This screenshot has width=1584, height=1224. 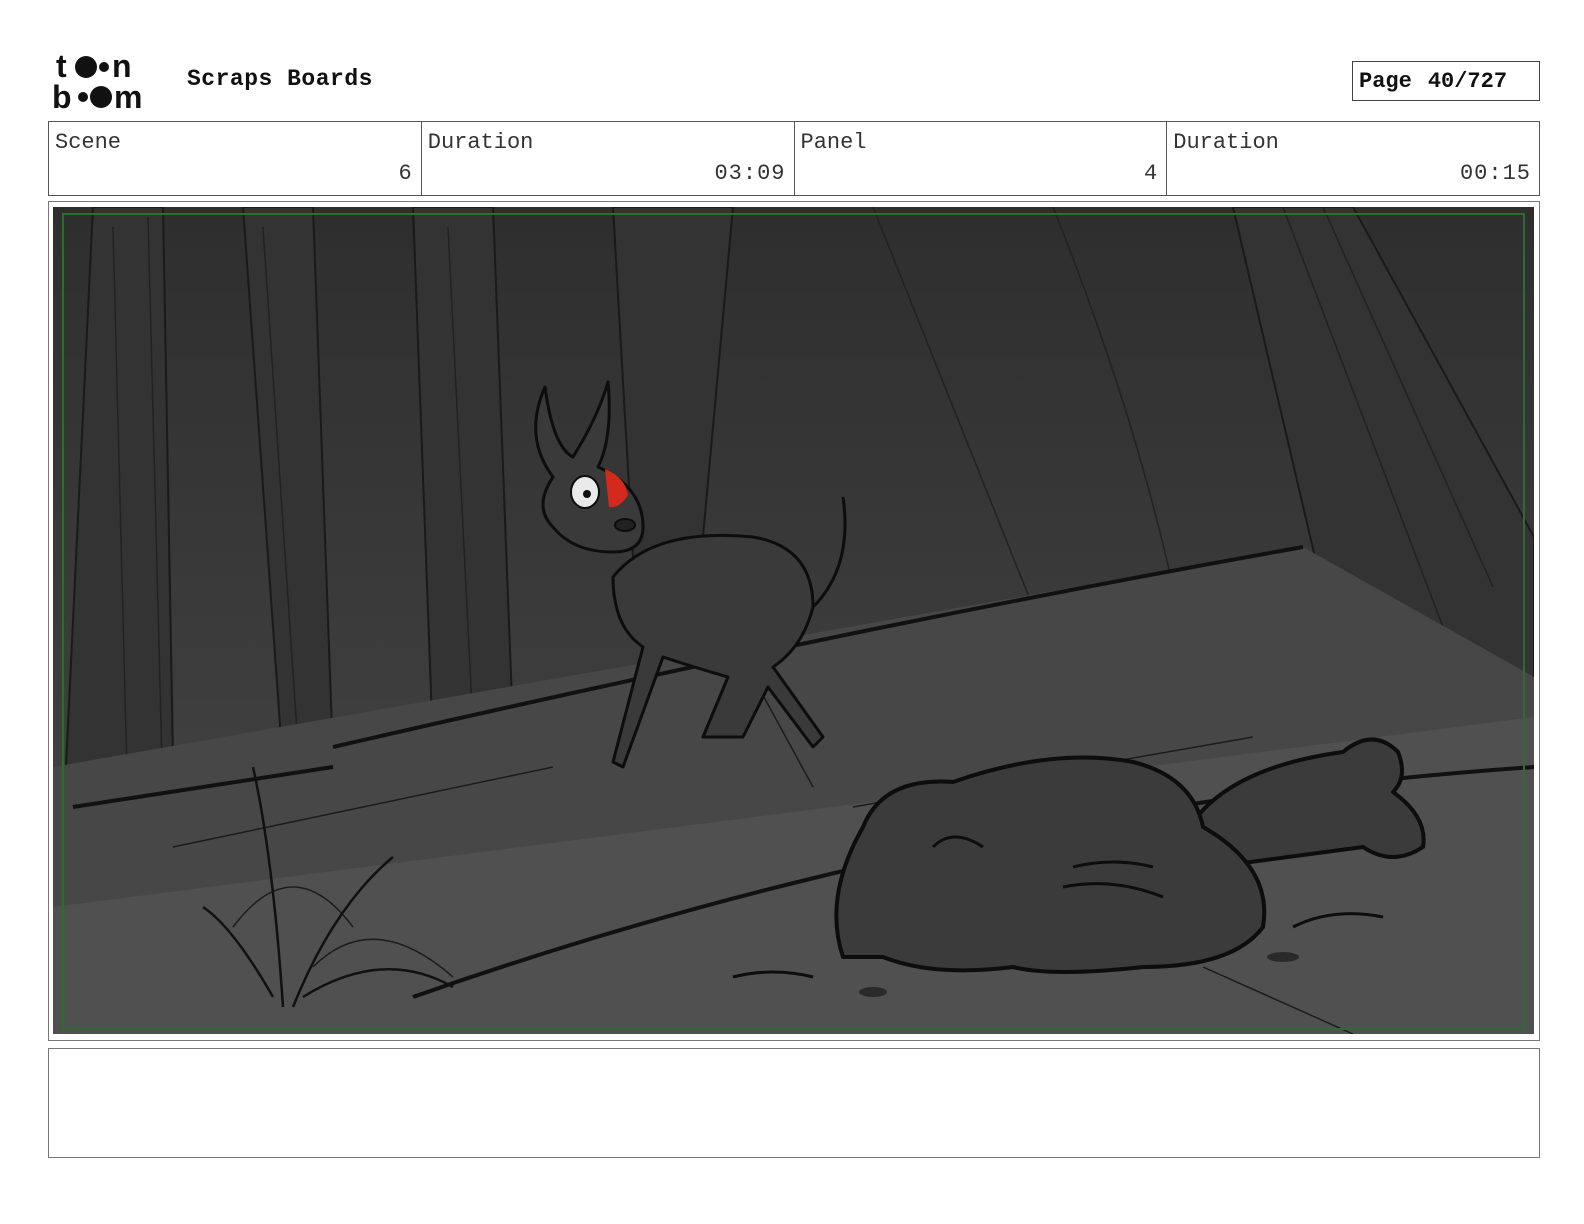 What do you see at coordinates (1226, 142) in the screenshot?
I see `panel-duration-label: Duration` at bounding box center [1226, 142].